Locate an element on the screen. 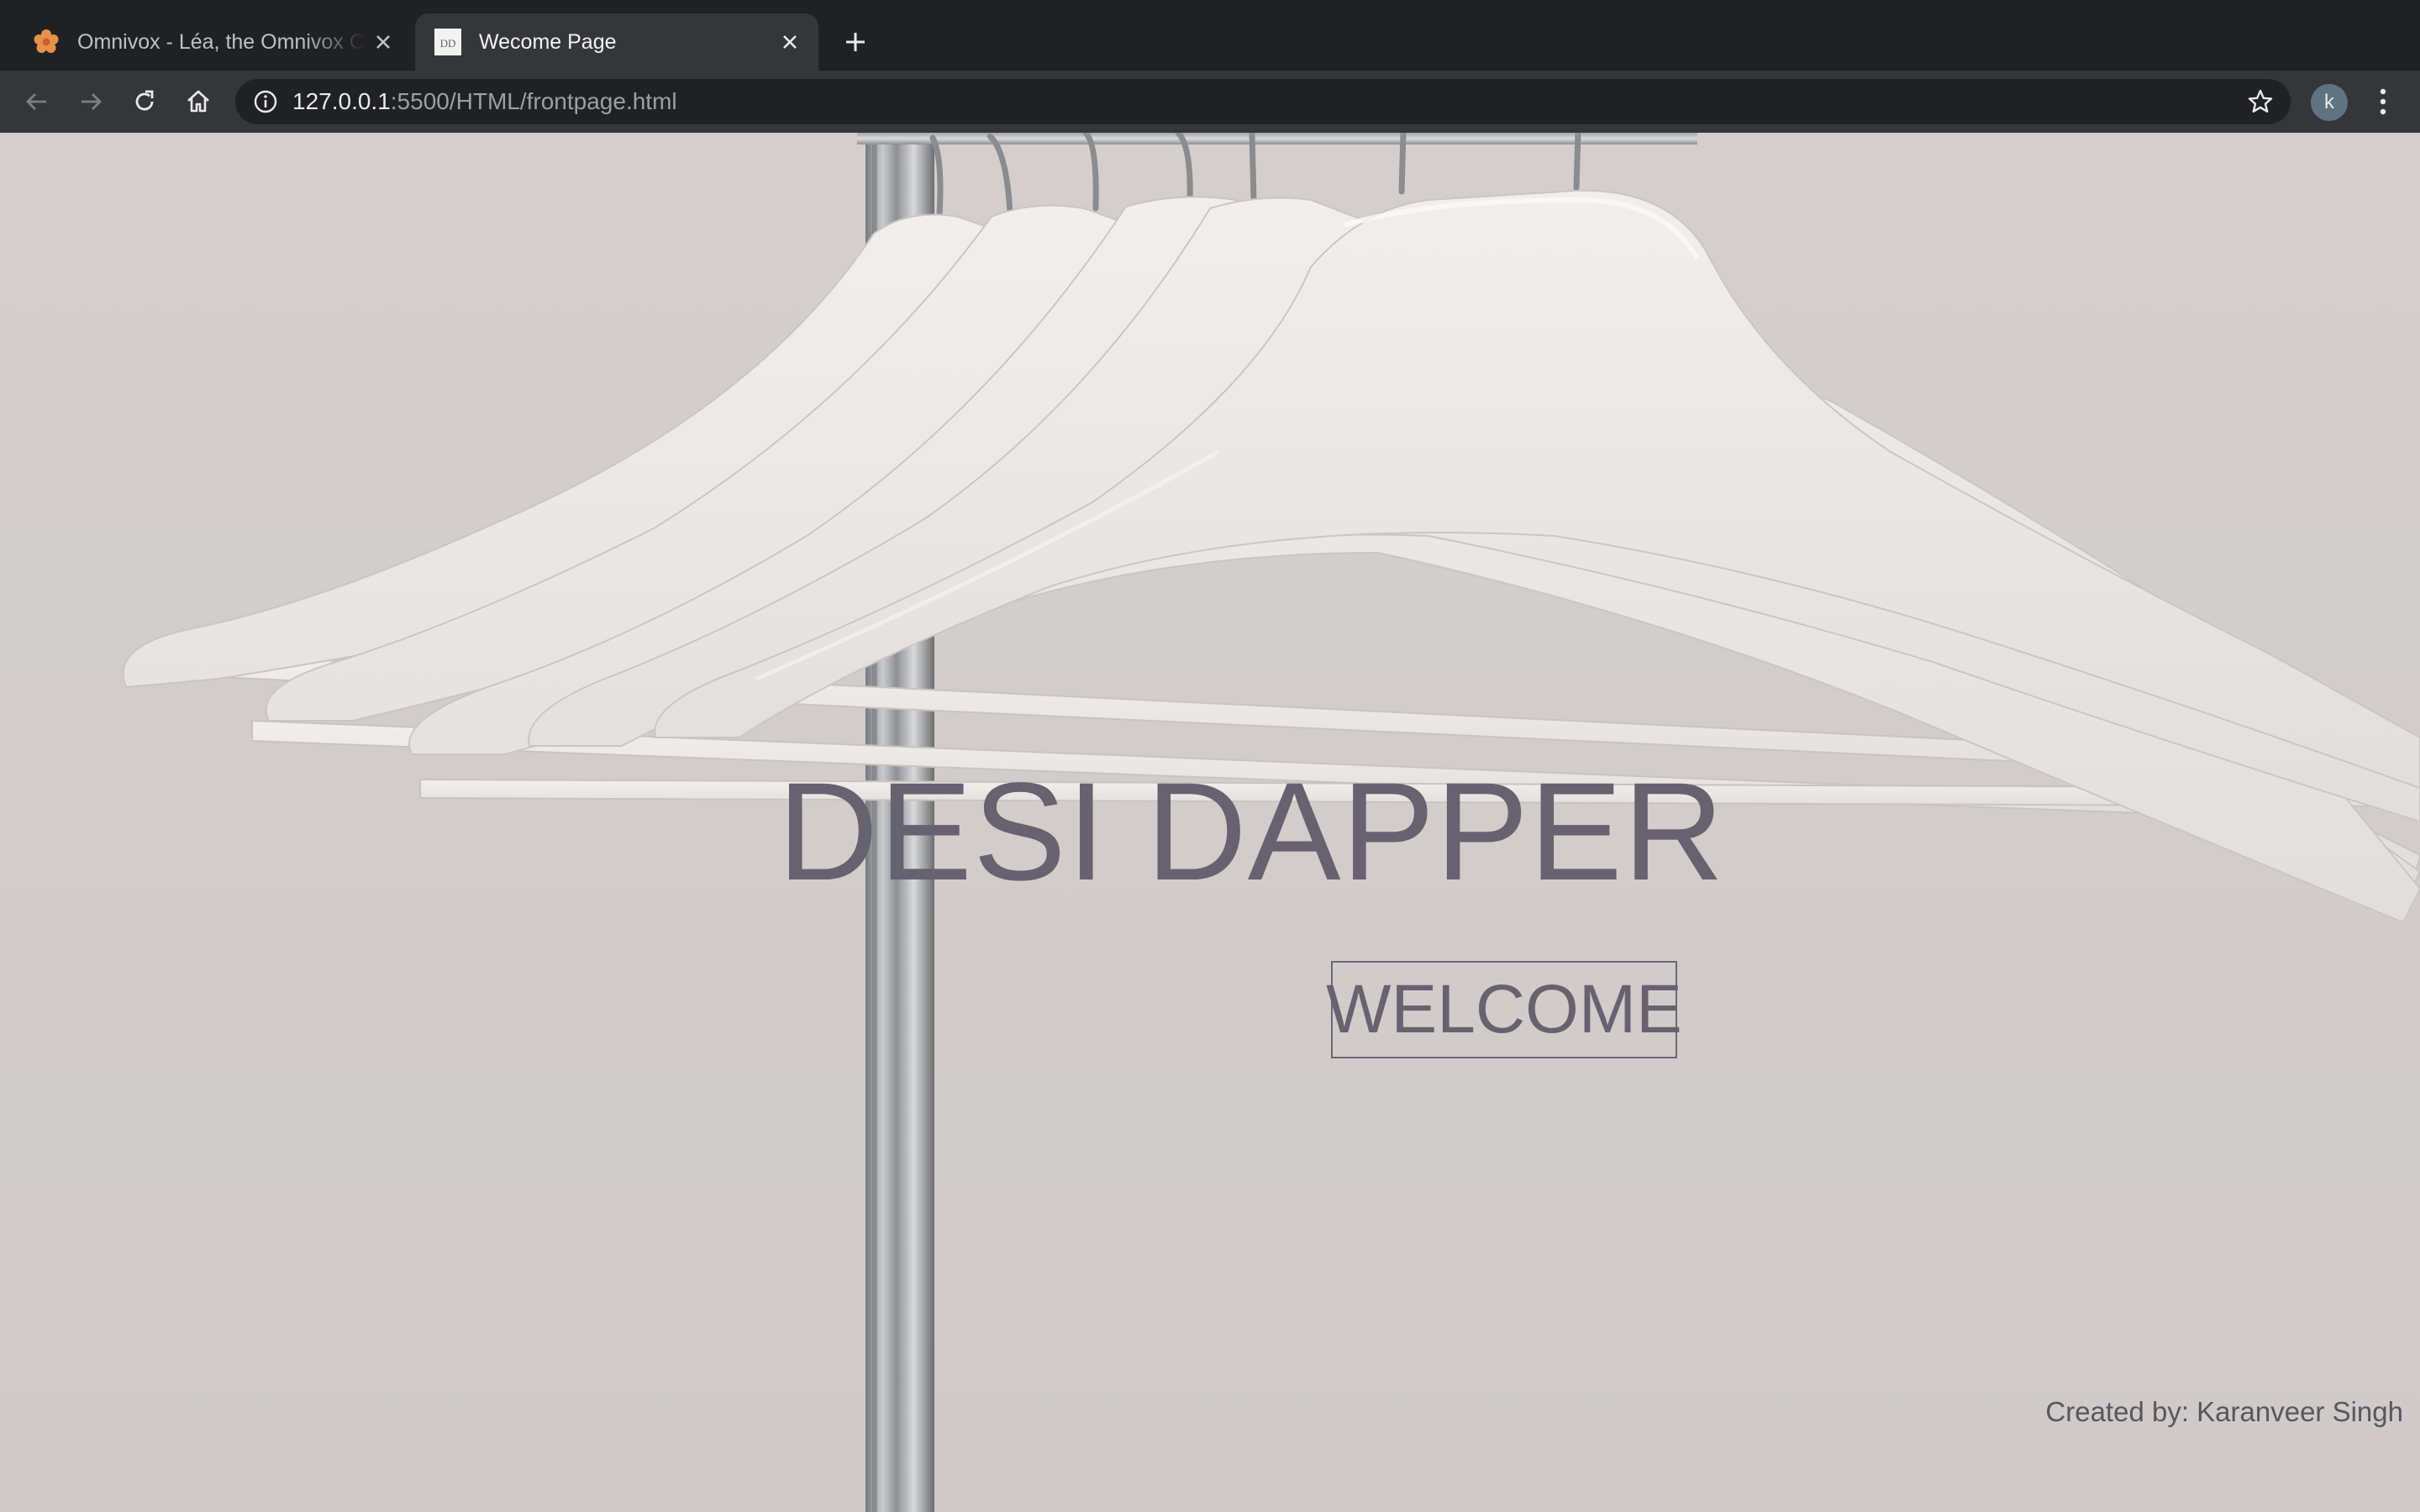 This screenshot has height=1512, width=2420. reload-button is located at coordinates (144, 101).